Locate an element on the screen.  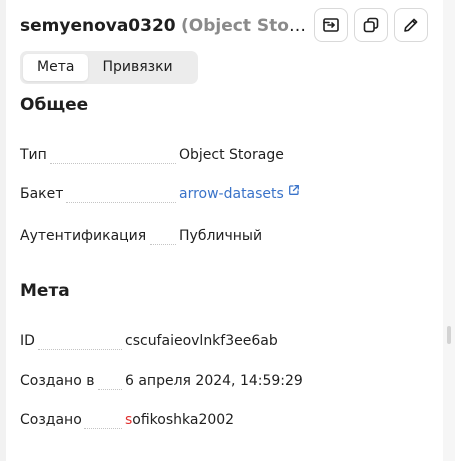
bucket-link: arrow-datasets is located at coordinates (239, 194).